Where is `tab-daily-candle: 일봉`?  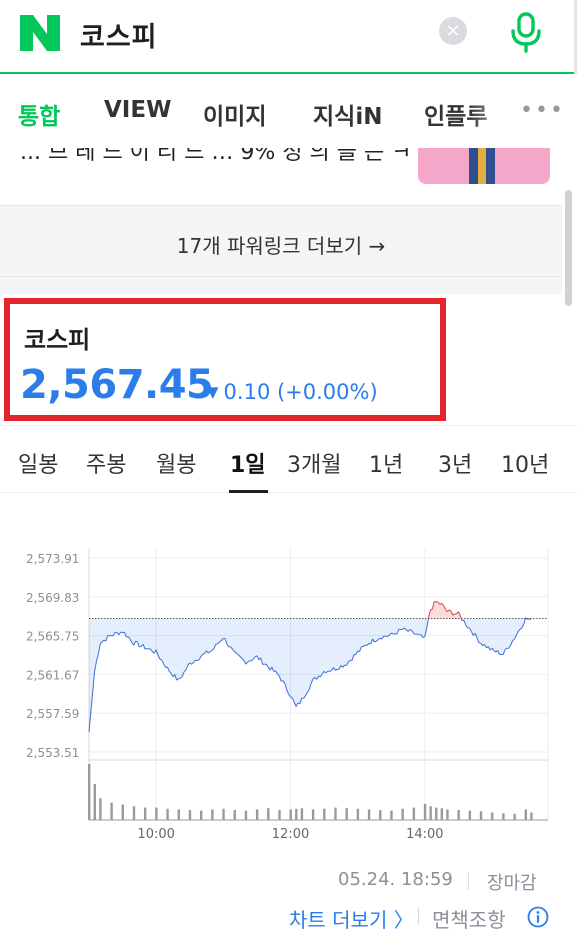
tab-daily-candle: 일봉 is located at coordinates (38, 463).